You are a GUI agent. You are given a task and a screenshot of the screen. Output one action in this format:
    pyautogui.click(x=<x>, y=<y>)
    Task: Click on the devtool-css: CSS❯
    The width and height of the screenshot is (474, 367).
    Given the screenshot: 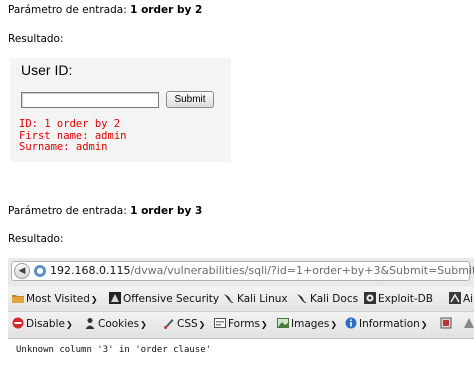 What is the action you would take?
    pyautogui.click(x=184, y=324)
    